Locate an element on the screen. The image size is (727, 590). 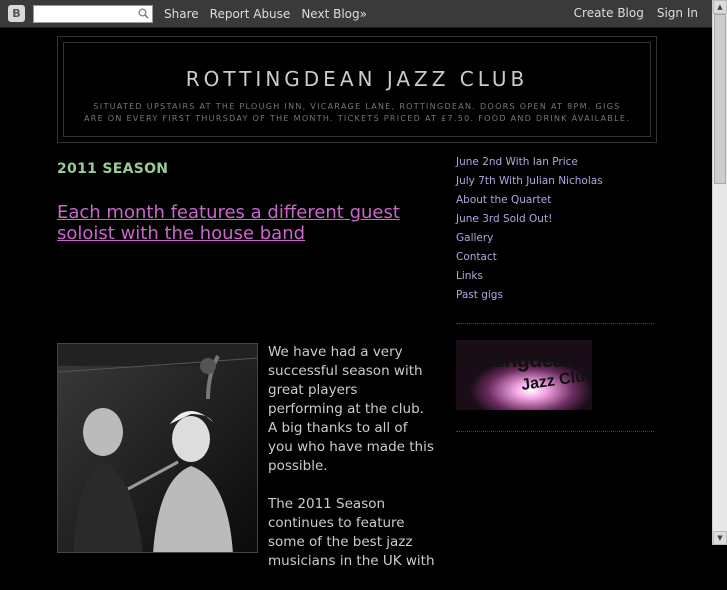
search-input is located at coordinates (93, 13).